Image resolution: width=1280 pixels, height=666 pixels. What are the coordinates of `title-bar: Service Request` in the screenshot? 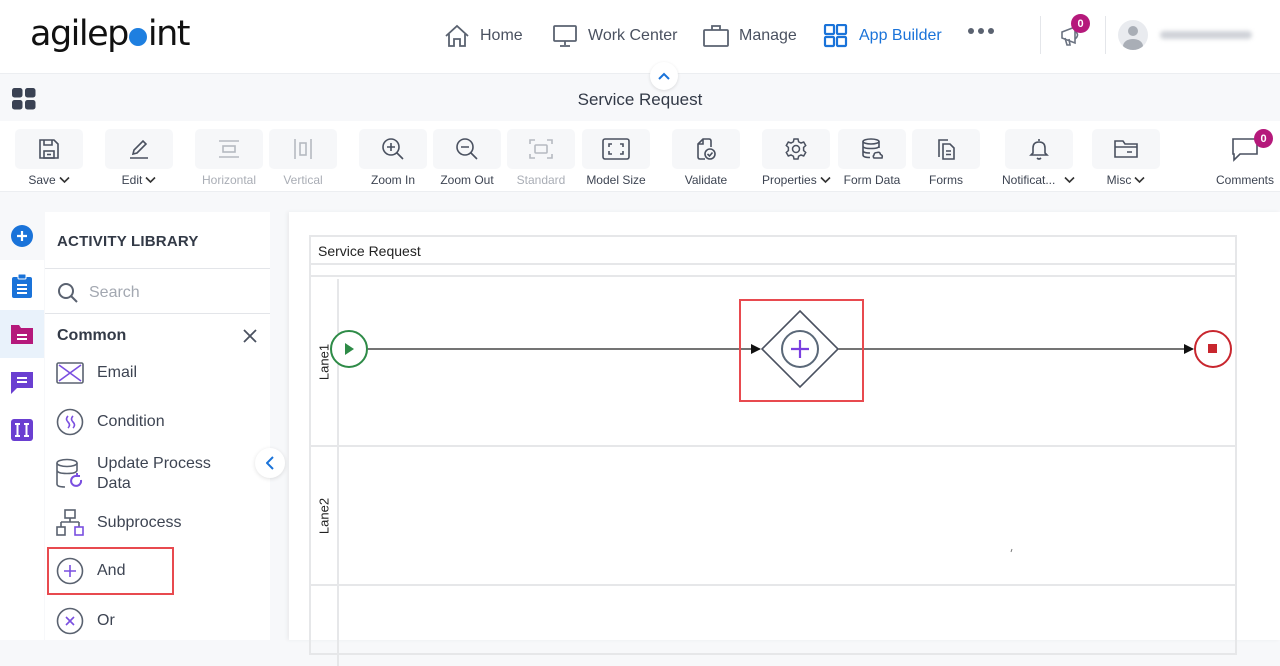 It's located at (640, 98).